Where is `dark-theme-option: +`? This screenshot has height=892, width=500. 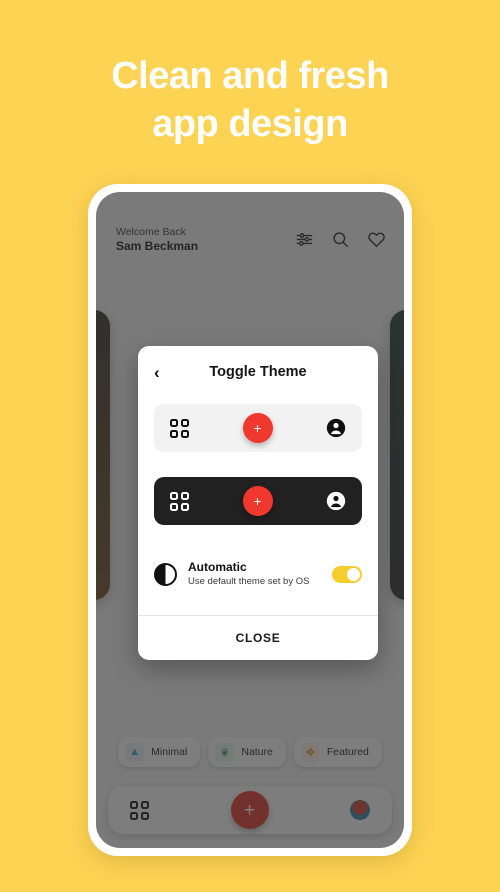 dark-theme-option: + is located at coordinates (258, 501).